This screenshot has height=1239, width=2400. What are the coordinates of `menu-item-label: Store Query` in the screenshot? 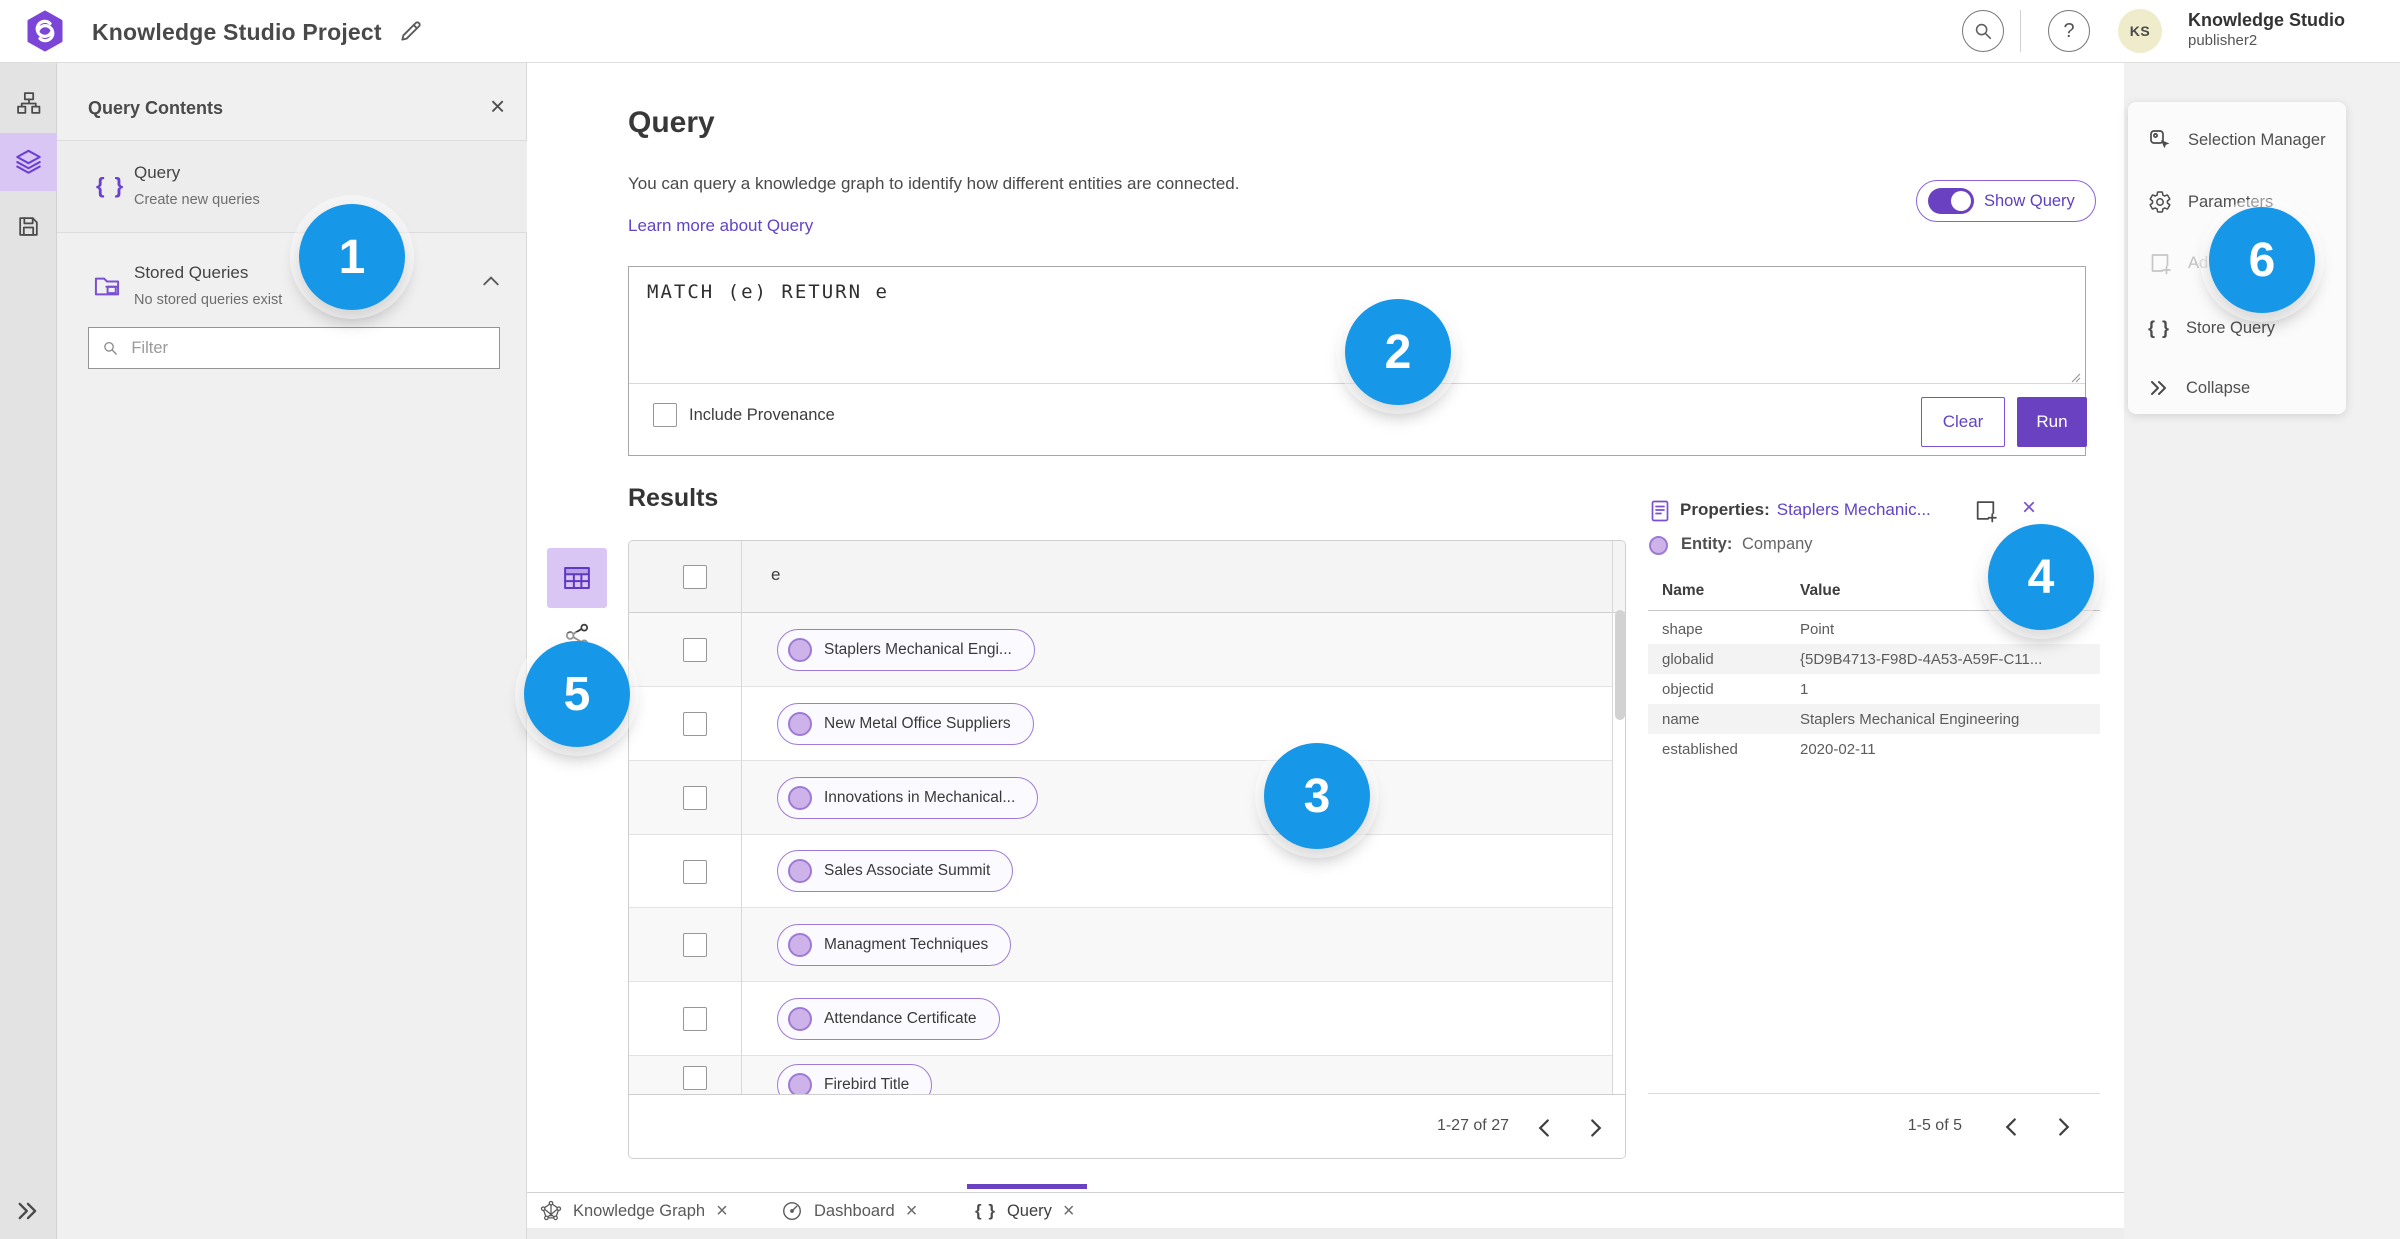 It's located at (2230, 327).